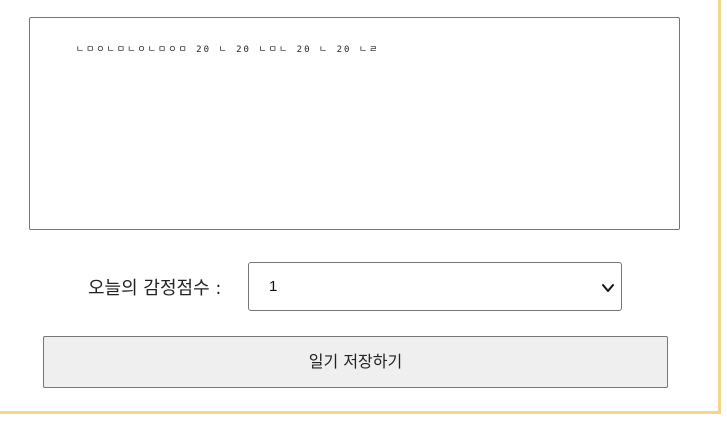  I want to click on emotion-score-row: 오늘의 감정점수 : 1, so click(359, 286).